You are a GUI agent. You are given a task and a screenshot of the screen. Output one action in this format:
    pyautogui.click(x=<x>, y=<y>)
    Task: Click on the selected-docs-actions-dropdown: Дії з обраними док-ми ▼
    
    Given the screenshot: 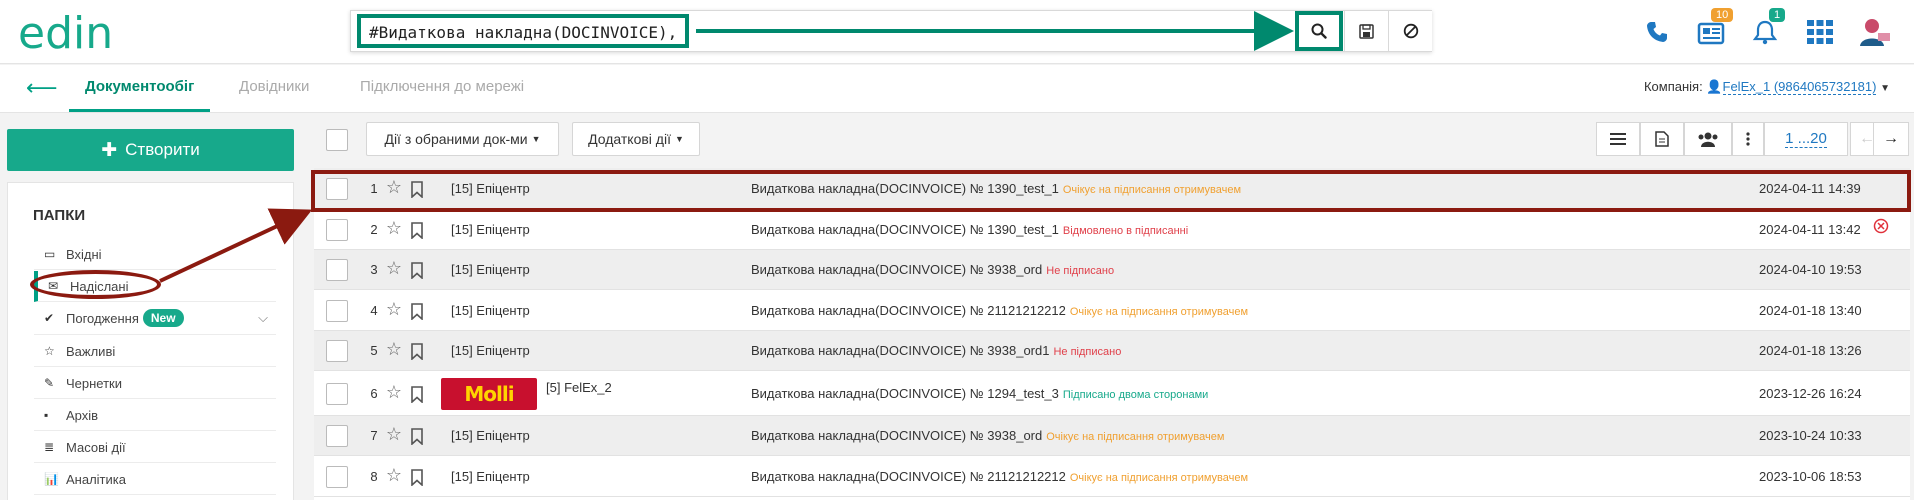 What is the action you would take?
    pyautogui.click(x=462, y=139)
    